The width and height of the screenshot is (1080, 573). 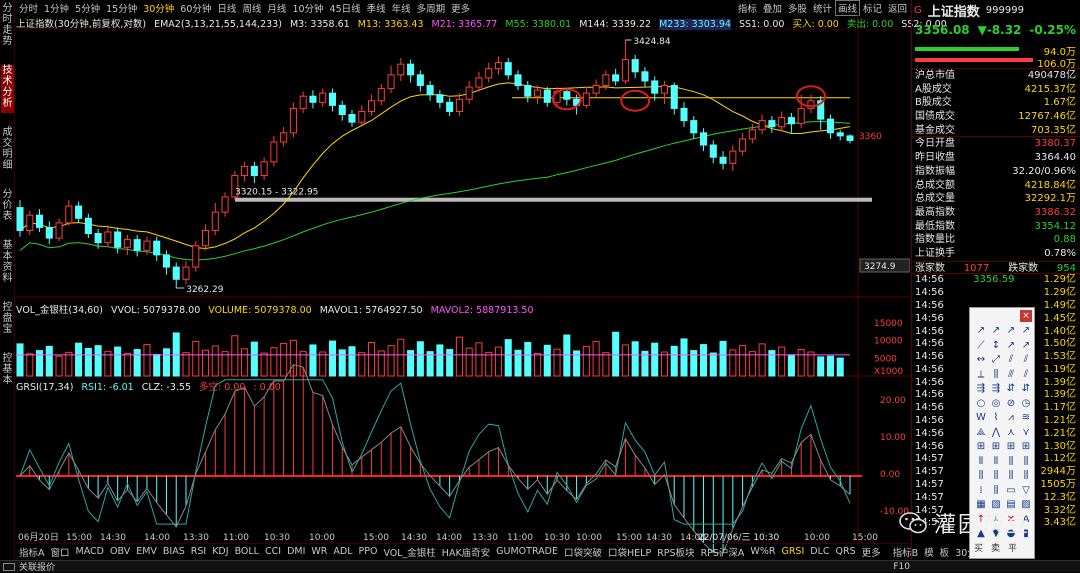 What do you see at coordinates (996, 475) in the screenshot?
I see `col4-tool-icon: ⫼` at bounding box center [996, 475].